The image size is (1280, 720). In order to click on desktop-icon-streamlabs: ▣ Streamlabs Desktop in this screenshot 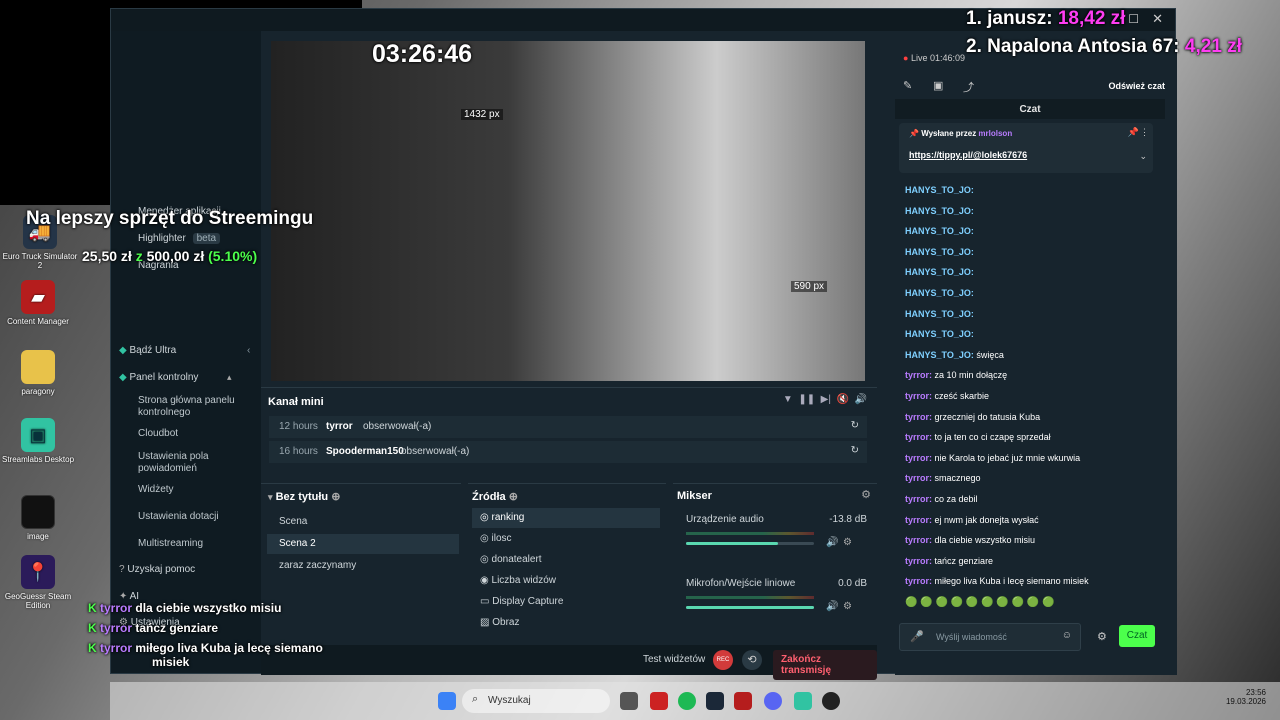, I will do `click(38, 441)`.